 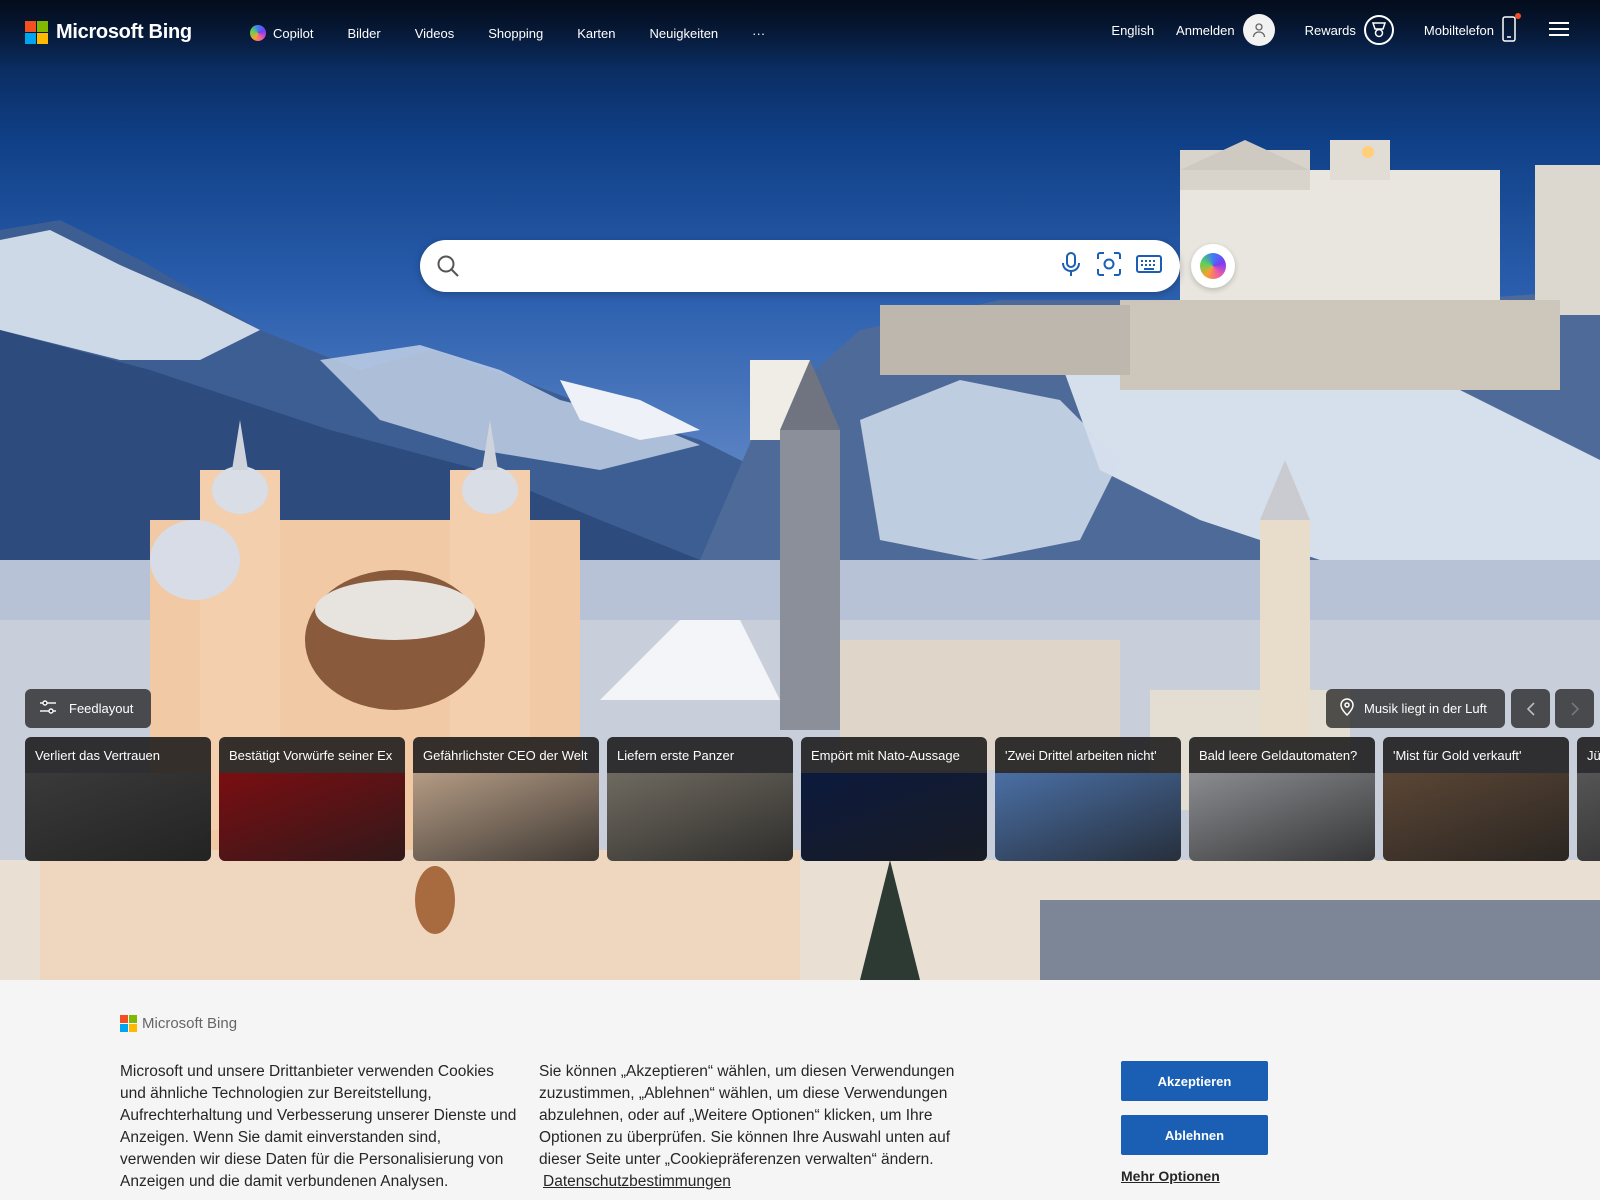 I want to click on news-card-title: Bestätigt Vorwürfe seiner Ex, so click(x=312, y=755).